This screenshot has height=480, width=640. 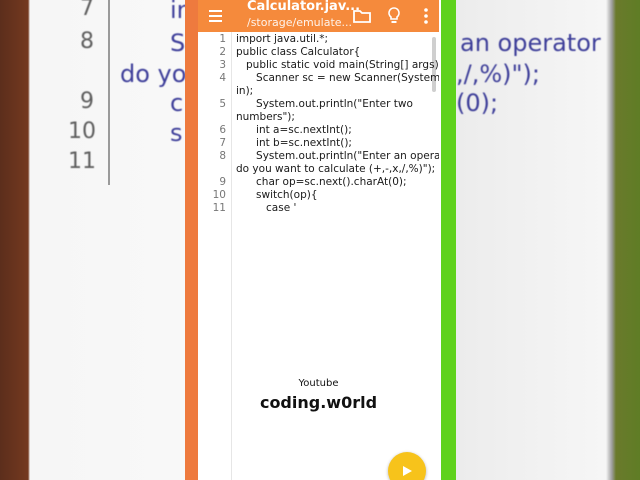 What do you see at coordinates (335, 195) in the screenshot?
I see `code-line: switch(op){` at bounding box center [335, 195].